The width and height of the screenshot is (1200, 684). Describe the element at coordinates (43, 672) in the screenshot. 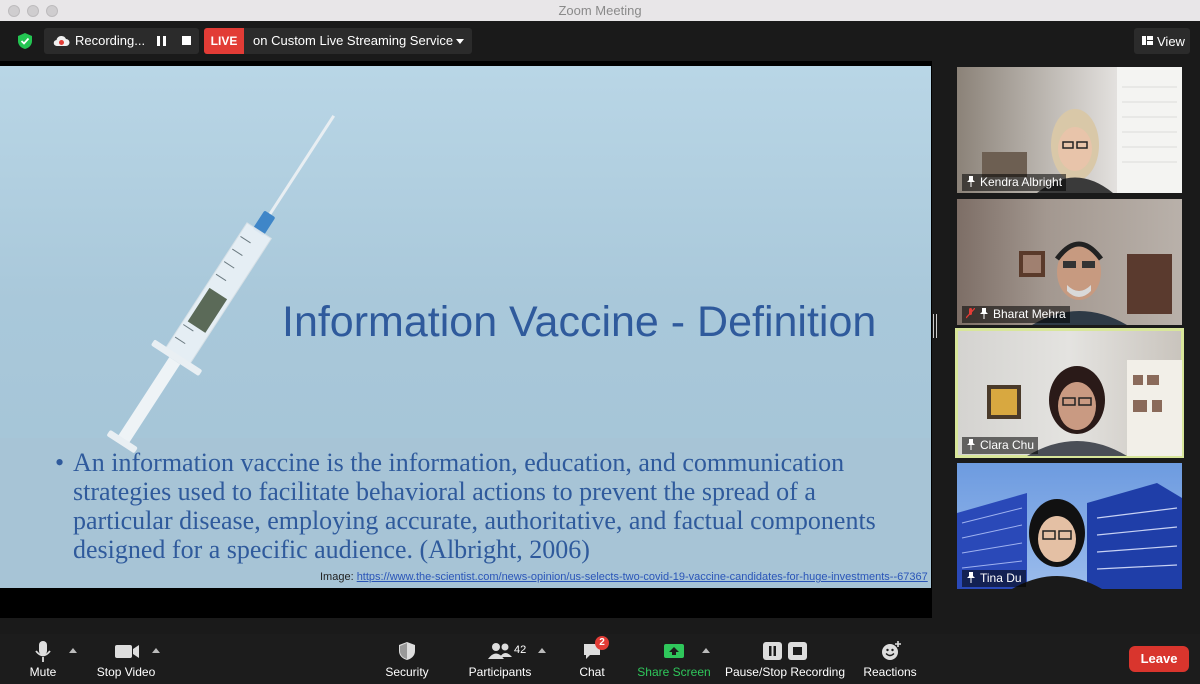

I see `mute-label: Mute` at that location.